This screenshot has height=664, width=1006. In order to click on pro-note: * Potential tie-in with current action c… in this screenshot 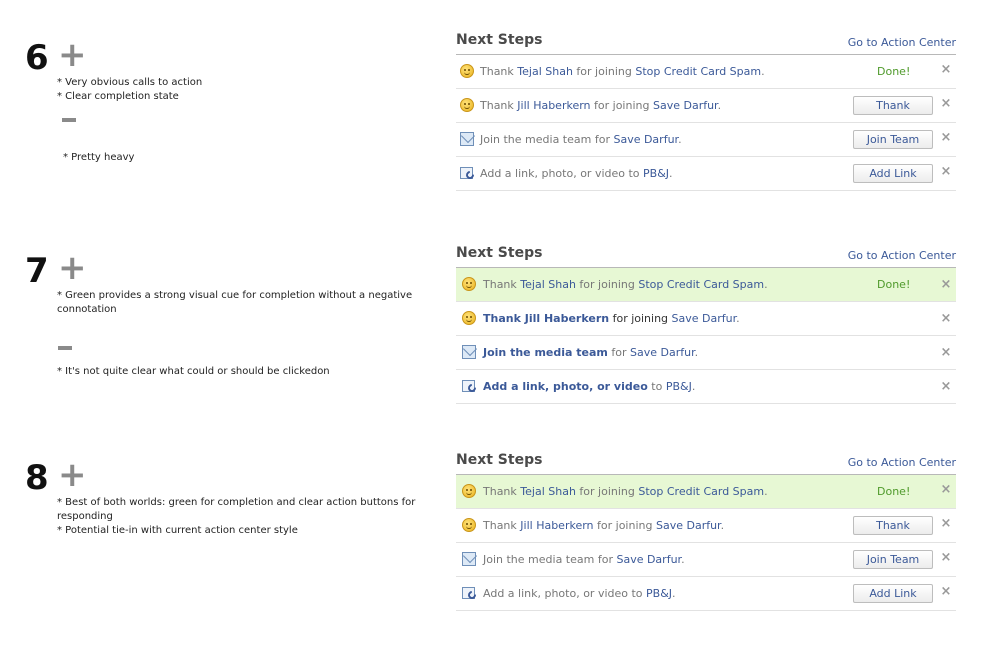, I will do `click(177, 530)`.